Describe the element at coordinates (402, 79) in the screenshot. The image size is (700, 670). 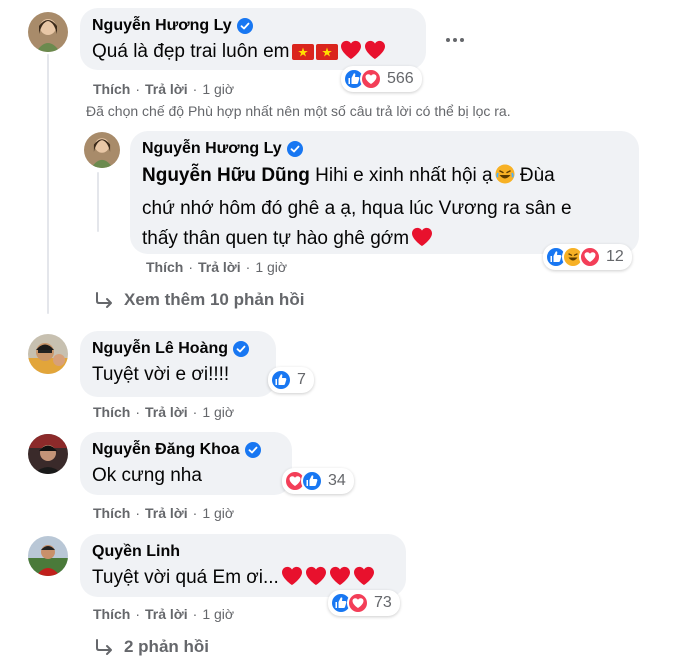
I see `reaction-count: 566` at that location.